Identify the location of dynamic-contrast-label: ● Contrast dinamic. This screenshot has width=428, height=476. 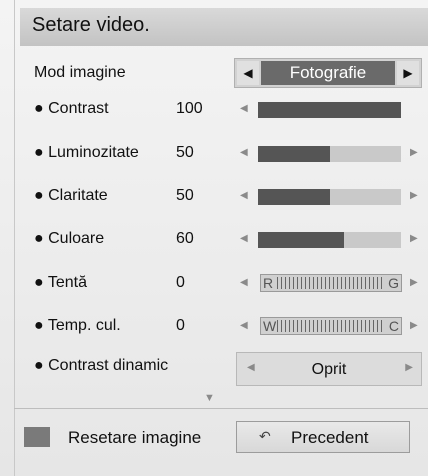
(101, 365).